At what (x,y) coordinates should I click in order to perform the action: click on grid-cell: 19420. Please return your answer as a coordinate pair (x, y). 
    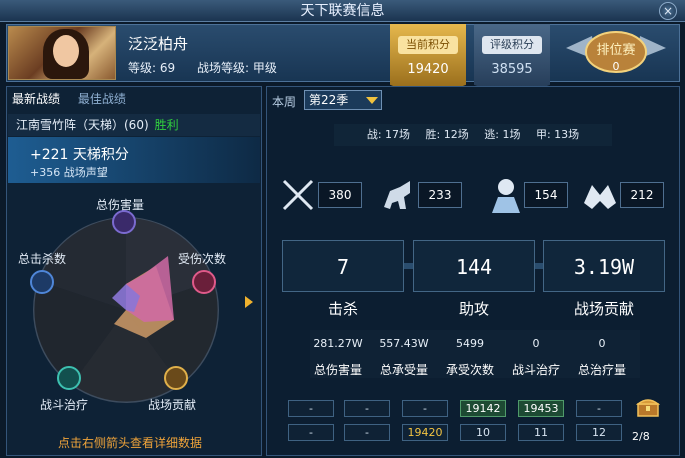
    Looking at the image, I should click on (425, 432).